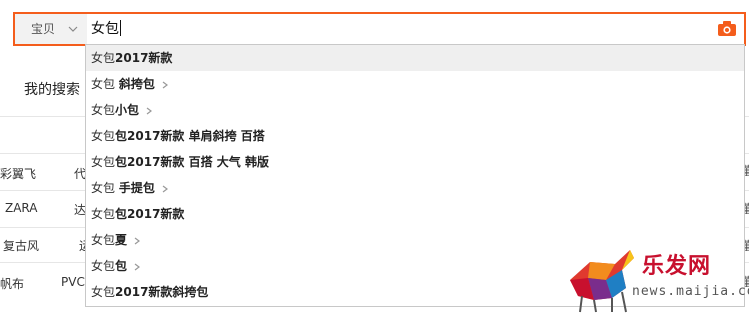 The image size is (749, 313). What do you see at coordinates (121, 266) in the screenshot?
I see `suggestion-highlight: 包` at bounding box center [121, 266].